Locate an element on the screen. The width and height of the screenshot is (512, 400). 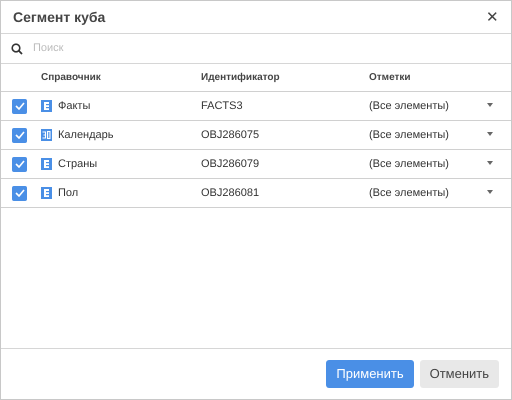
dialog-title: Сегмент куба is located at coordinates (59, 17).